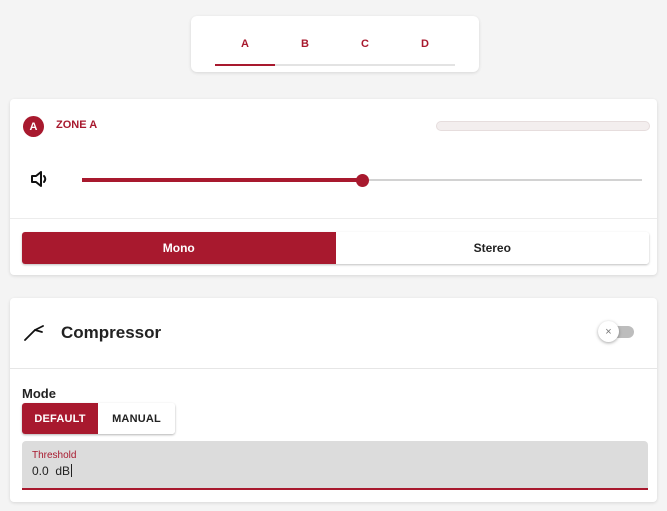 This screenshot has width=667, height=511. I want to click on zone-tabs-card: A B C D, so click(335, 44).